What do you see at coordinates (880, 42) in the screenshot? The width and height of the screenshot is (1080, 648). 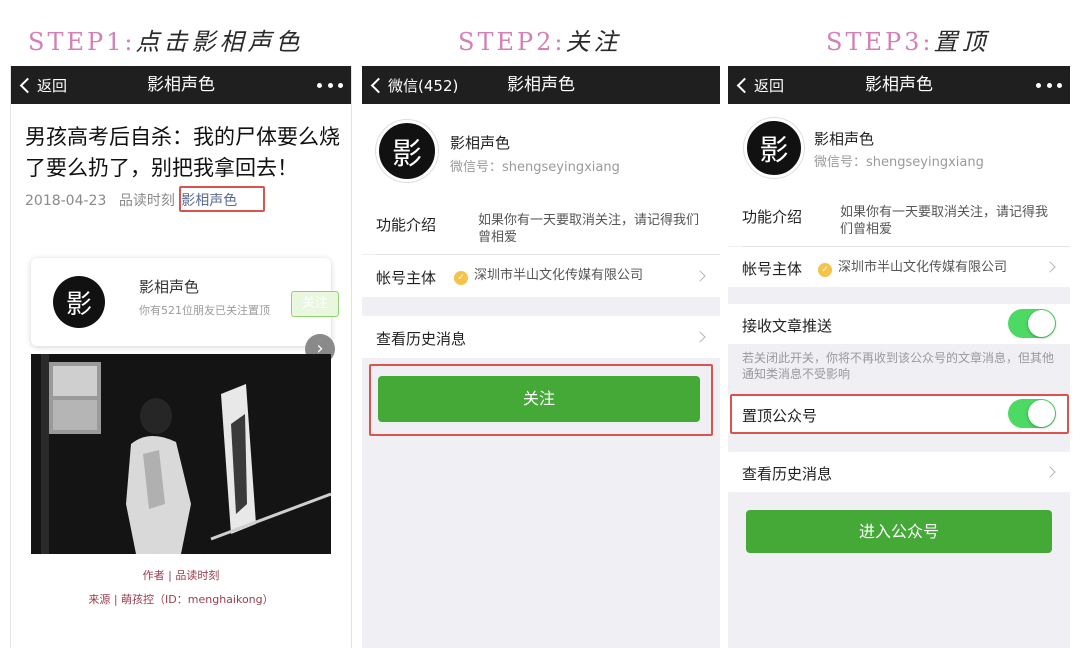 I see `step3-prefix: STEP3:` at bounding box center [880, 42].